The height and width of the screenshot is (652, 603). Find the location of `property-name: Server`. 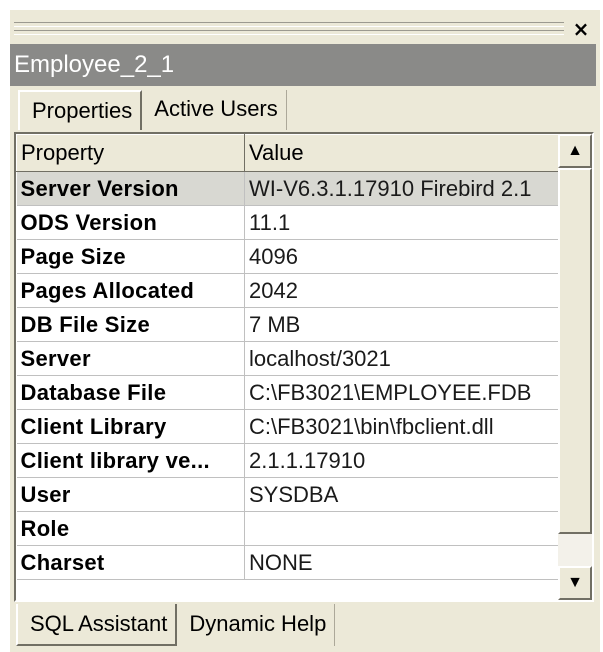

property-name: Server is located at coordinates (130, 358).